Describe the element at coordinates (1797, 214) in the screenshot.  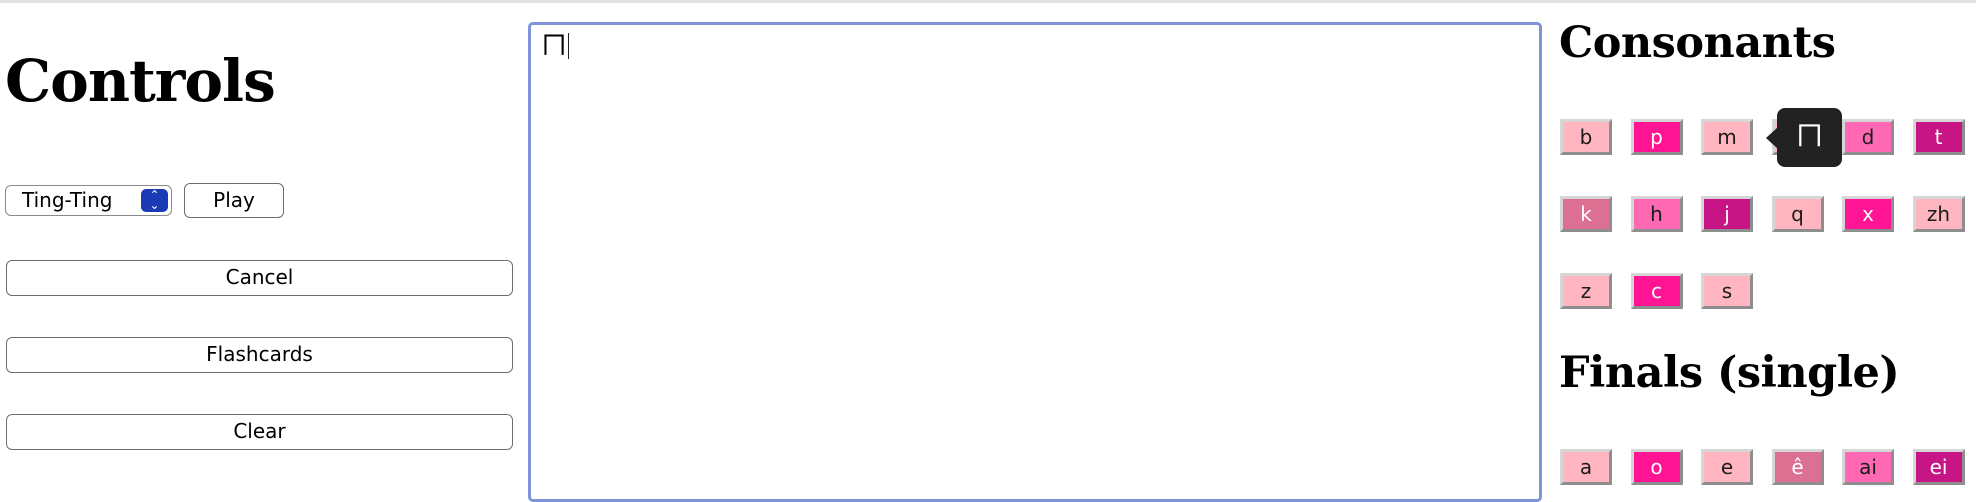
I see `key-consonant-1-3: q` at that location.